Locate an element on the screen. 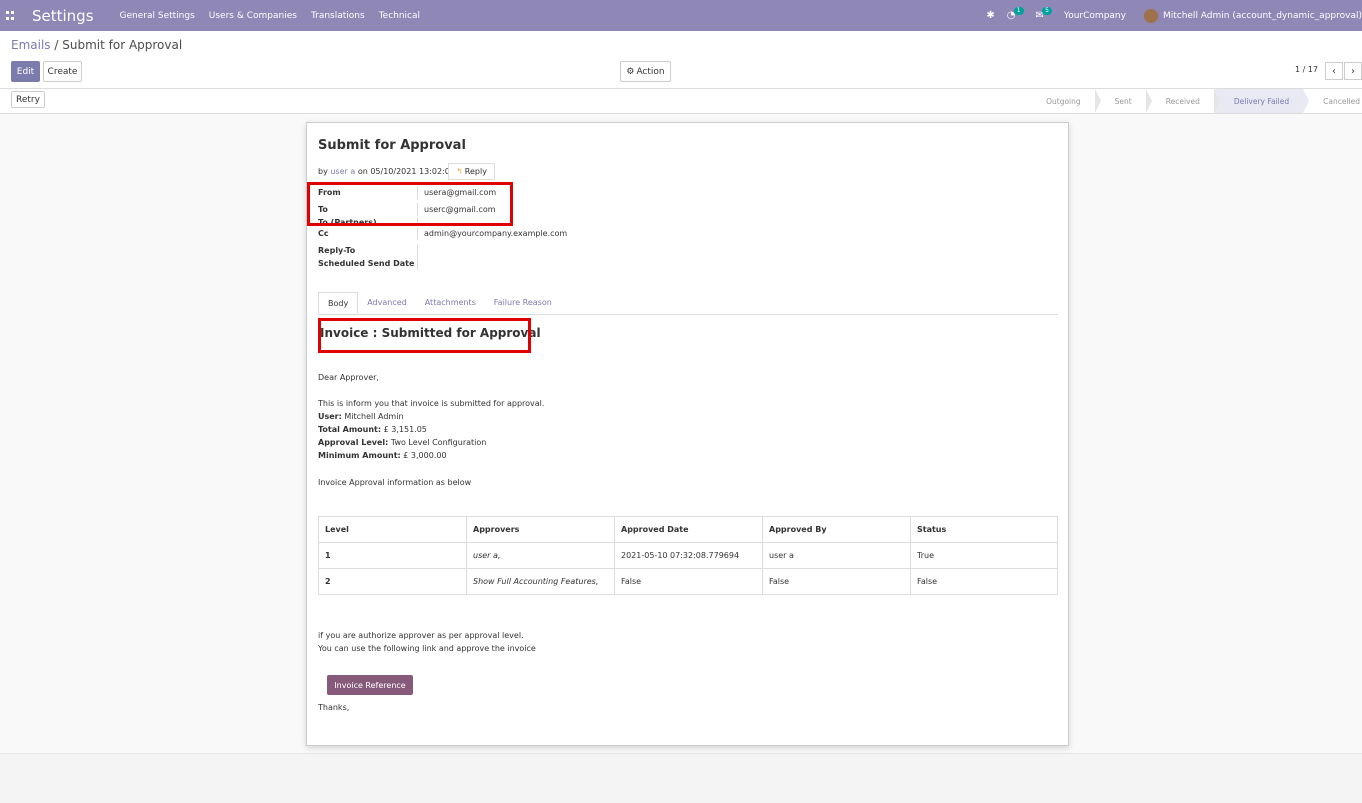 The image size is (1362, 803). field-scheduled-date: Scheduled Send Date is located at coordinates (518, 263).